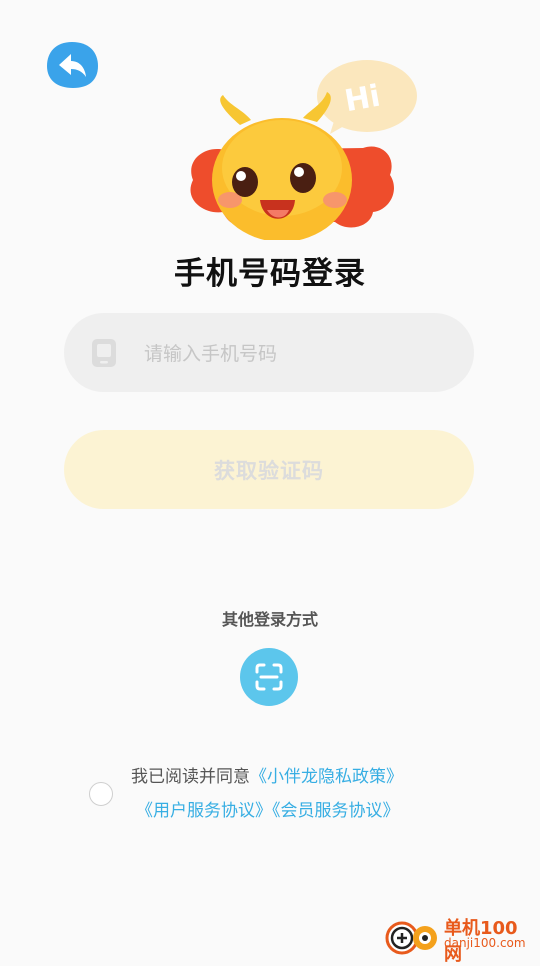 Image resolution: width=540 pixels, height=966 pixels. I want to click on scan-icon, so click(269, 677).